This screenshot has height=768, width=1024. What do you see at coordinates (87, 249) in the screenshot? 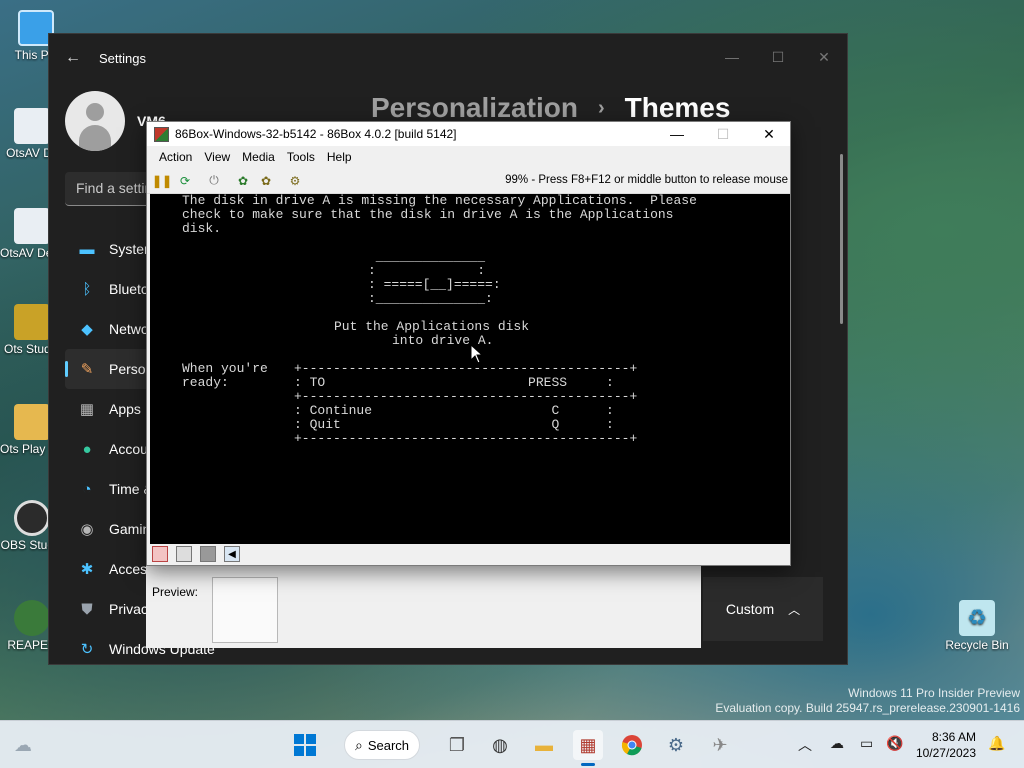
I see `monitor-icon: ▬` at bounding box center [87, 249].